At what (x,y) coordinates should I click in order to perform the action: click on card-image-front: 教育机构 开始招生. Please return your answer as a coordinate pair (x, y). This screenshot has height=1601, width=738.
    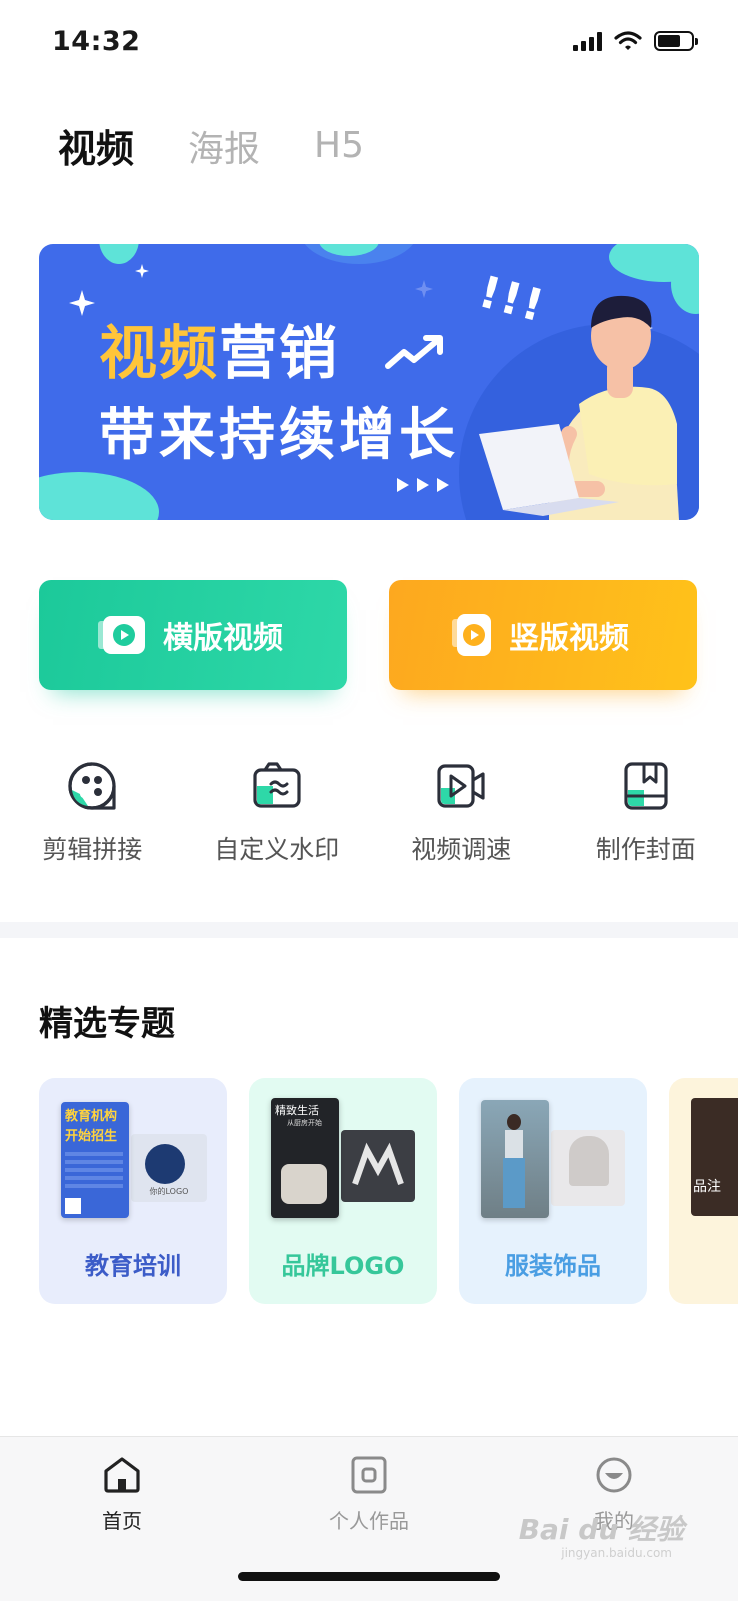
    Looking at the image, I should click on (95, 1160).